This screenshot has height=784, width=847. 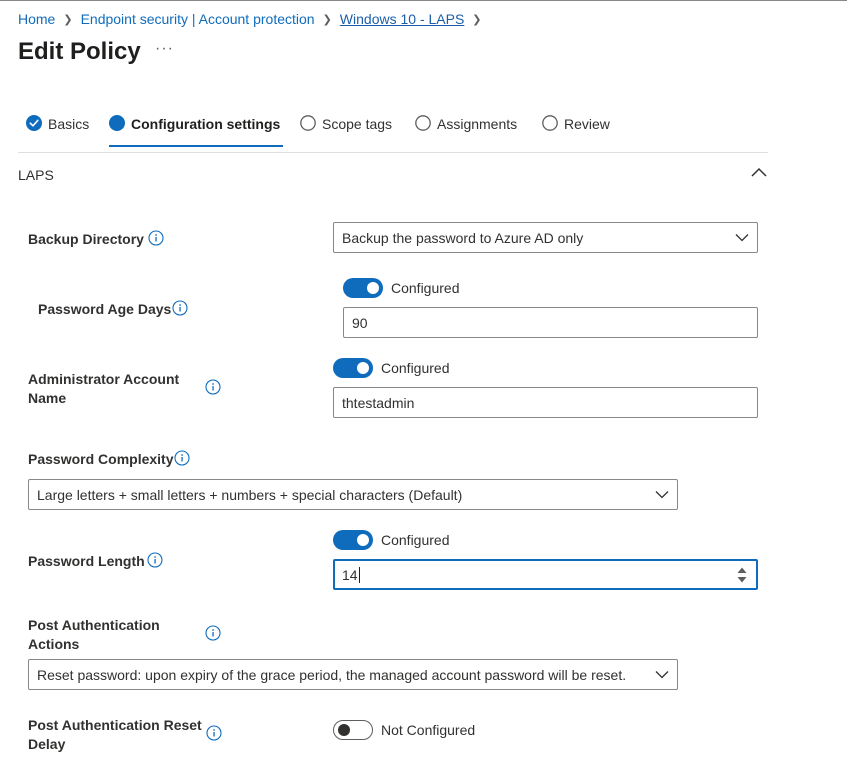 I want to click on tab-scope-tags: Scope tags, so click(x=346, y=133).